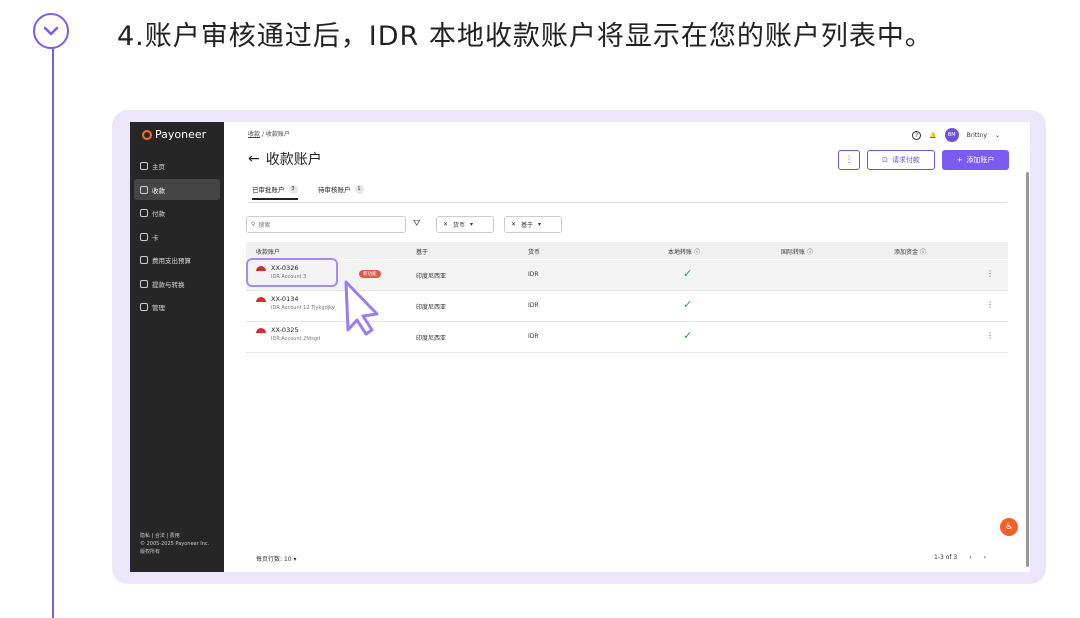 This screenshot has height=618, width=1080. Describe the element at coordinates (51, 31) in the screenshot. I see `chevron-down-icon` at that location.